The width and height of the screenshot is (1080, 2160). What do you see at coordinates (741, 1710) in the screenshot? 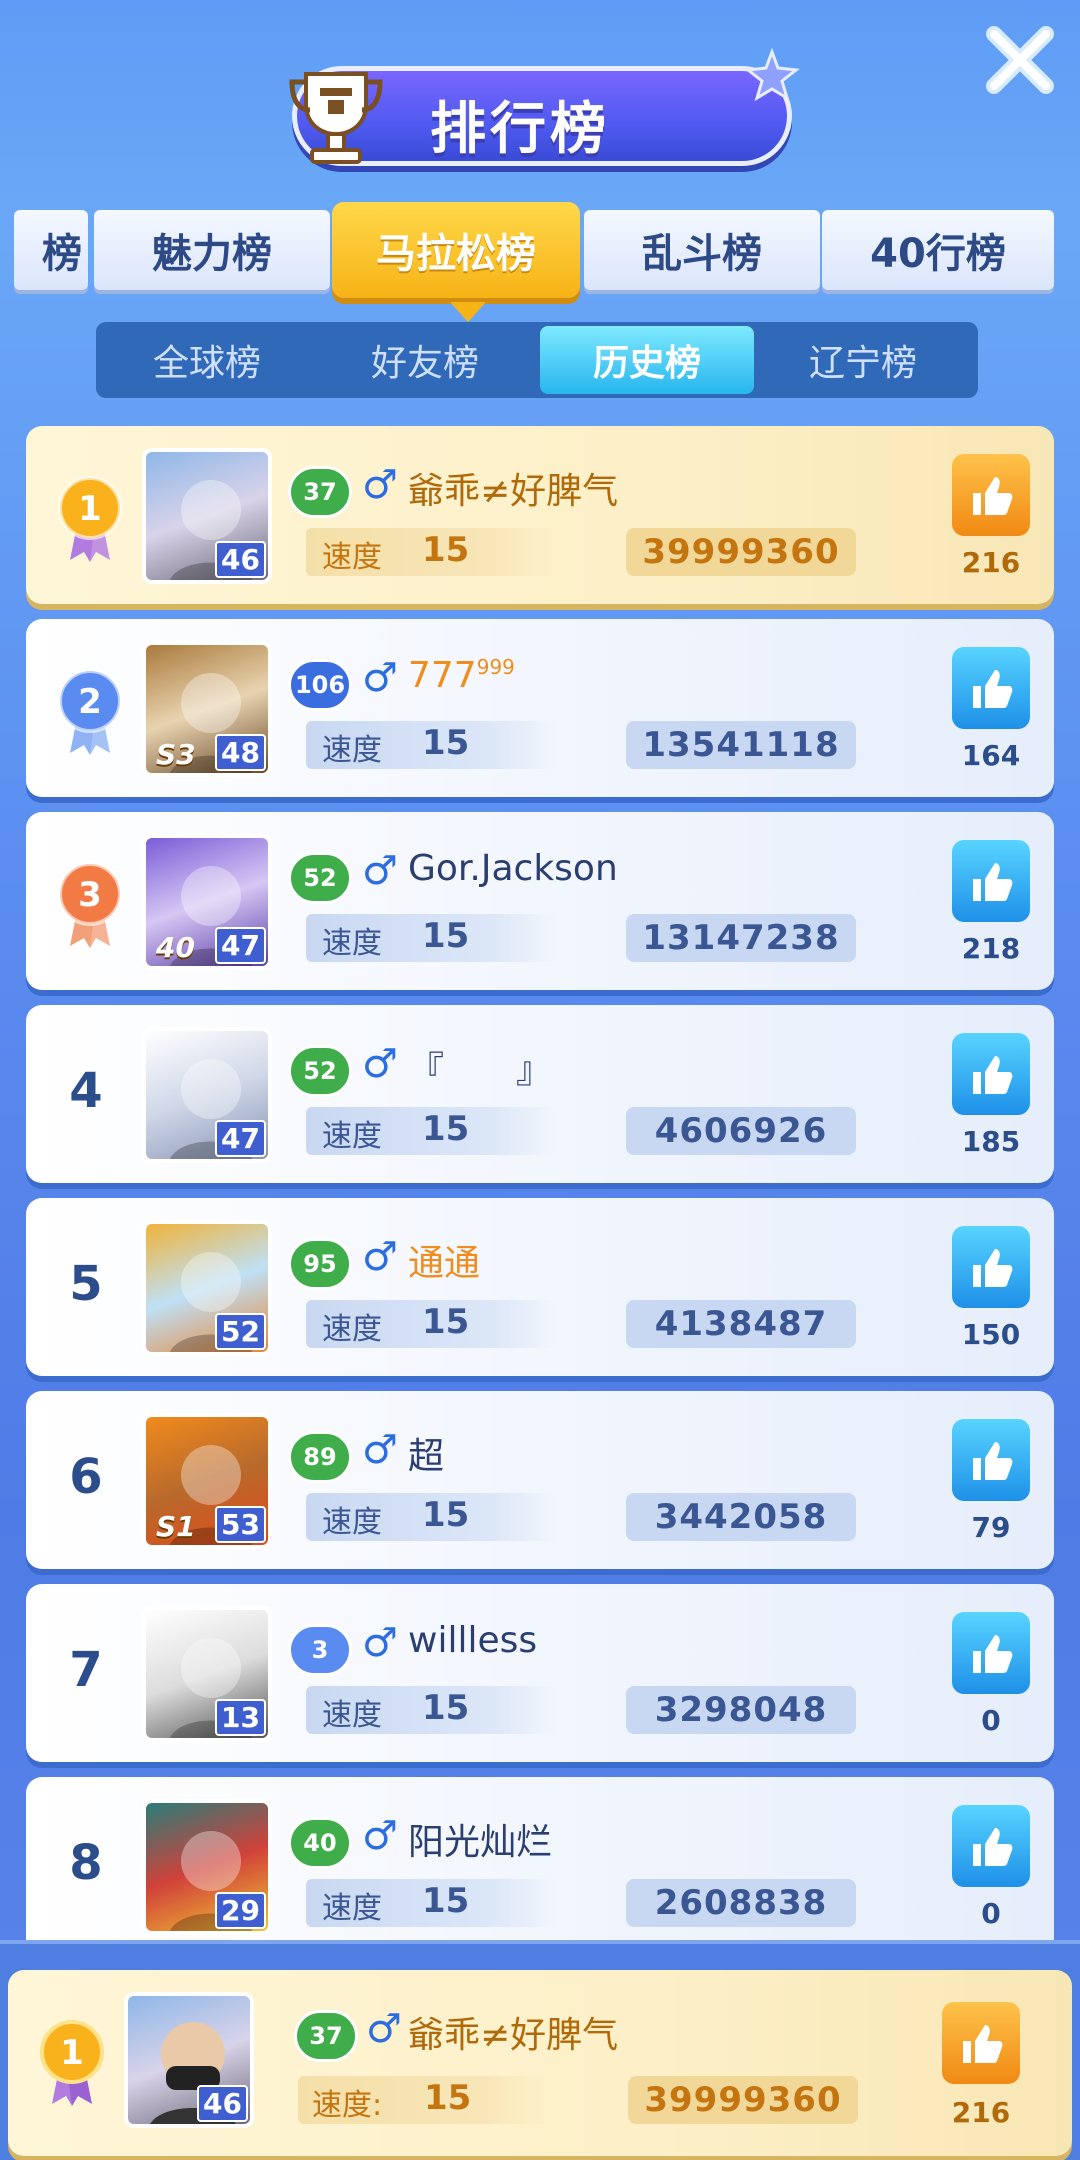
I see `score: 3298048` at bounding box center [741, 1710].